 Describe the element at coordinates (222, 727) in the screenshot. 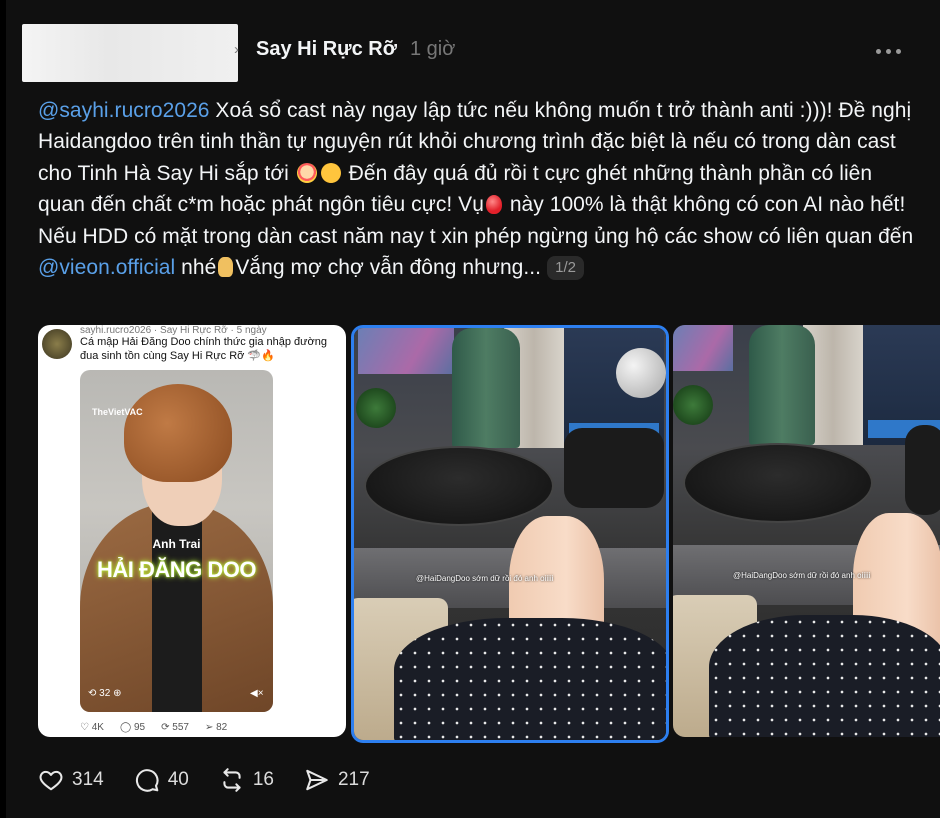

I see `screenshot-shares: 82` at that location.